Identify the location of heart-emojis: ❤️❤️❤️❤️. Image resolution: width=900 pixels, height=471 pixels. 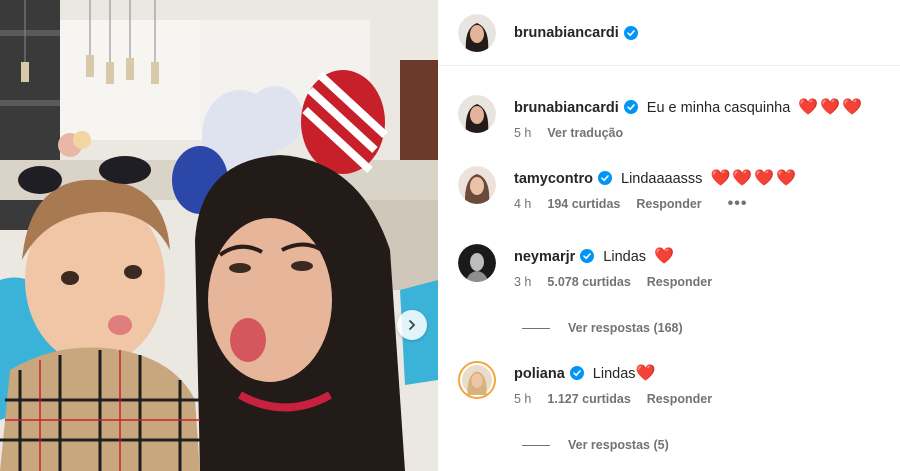
(754, 178).